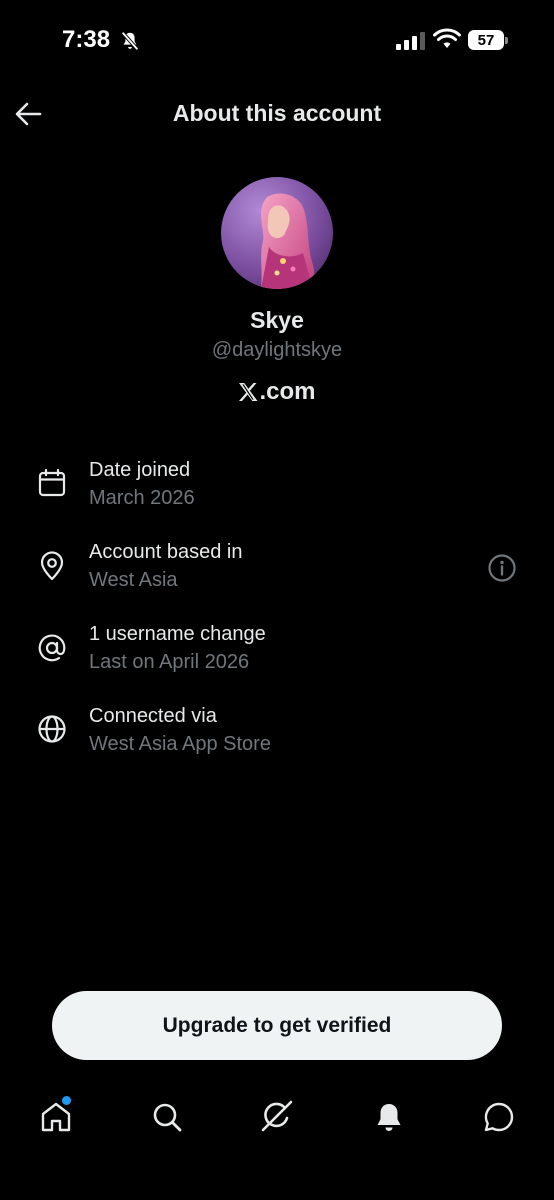  What do you see at coordinates (277, 113) in the screenshot?
I see `page-title: About this account` at bounding box center [277, 113].